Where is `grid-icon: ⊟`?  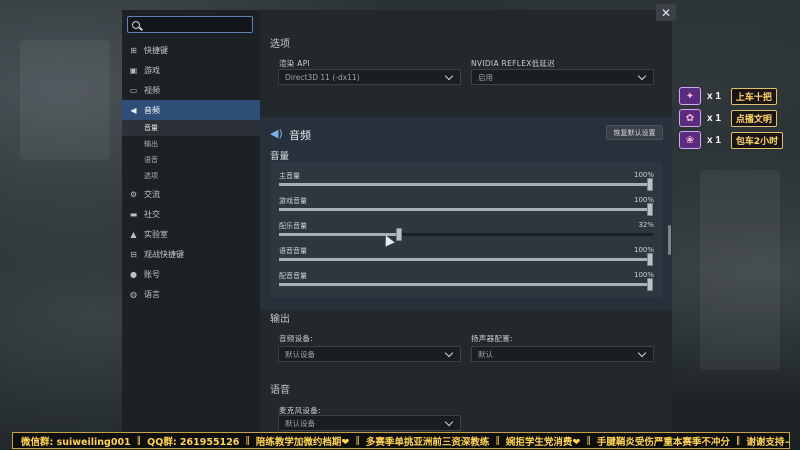
grid-icon: ⊟ is located at coordinates (133, 254).